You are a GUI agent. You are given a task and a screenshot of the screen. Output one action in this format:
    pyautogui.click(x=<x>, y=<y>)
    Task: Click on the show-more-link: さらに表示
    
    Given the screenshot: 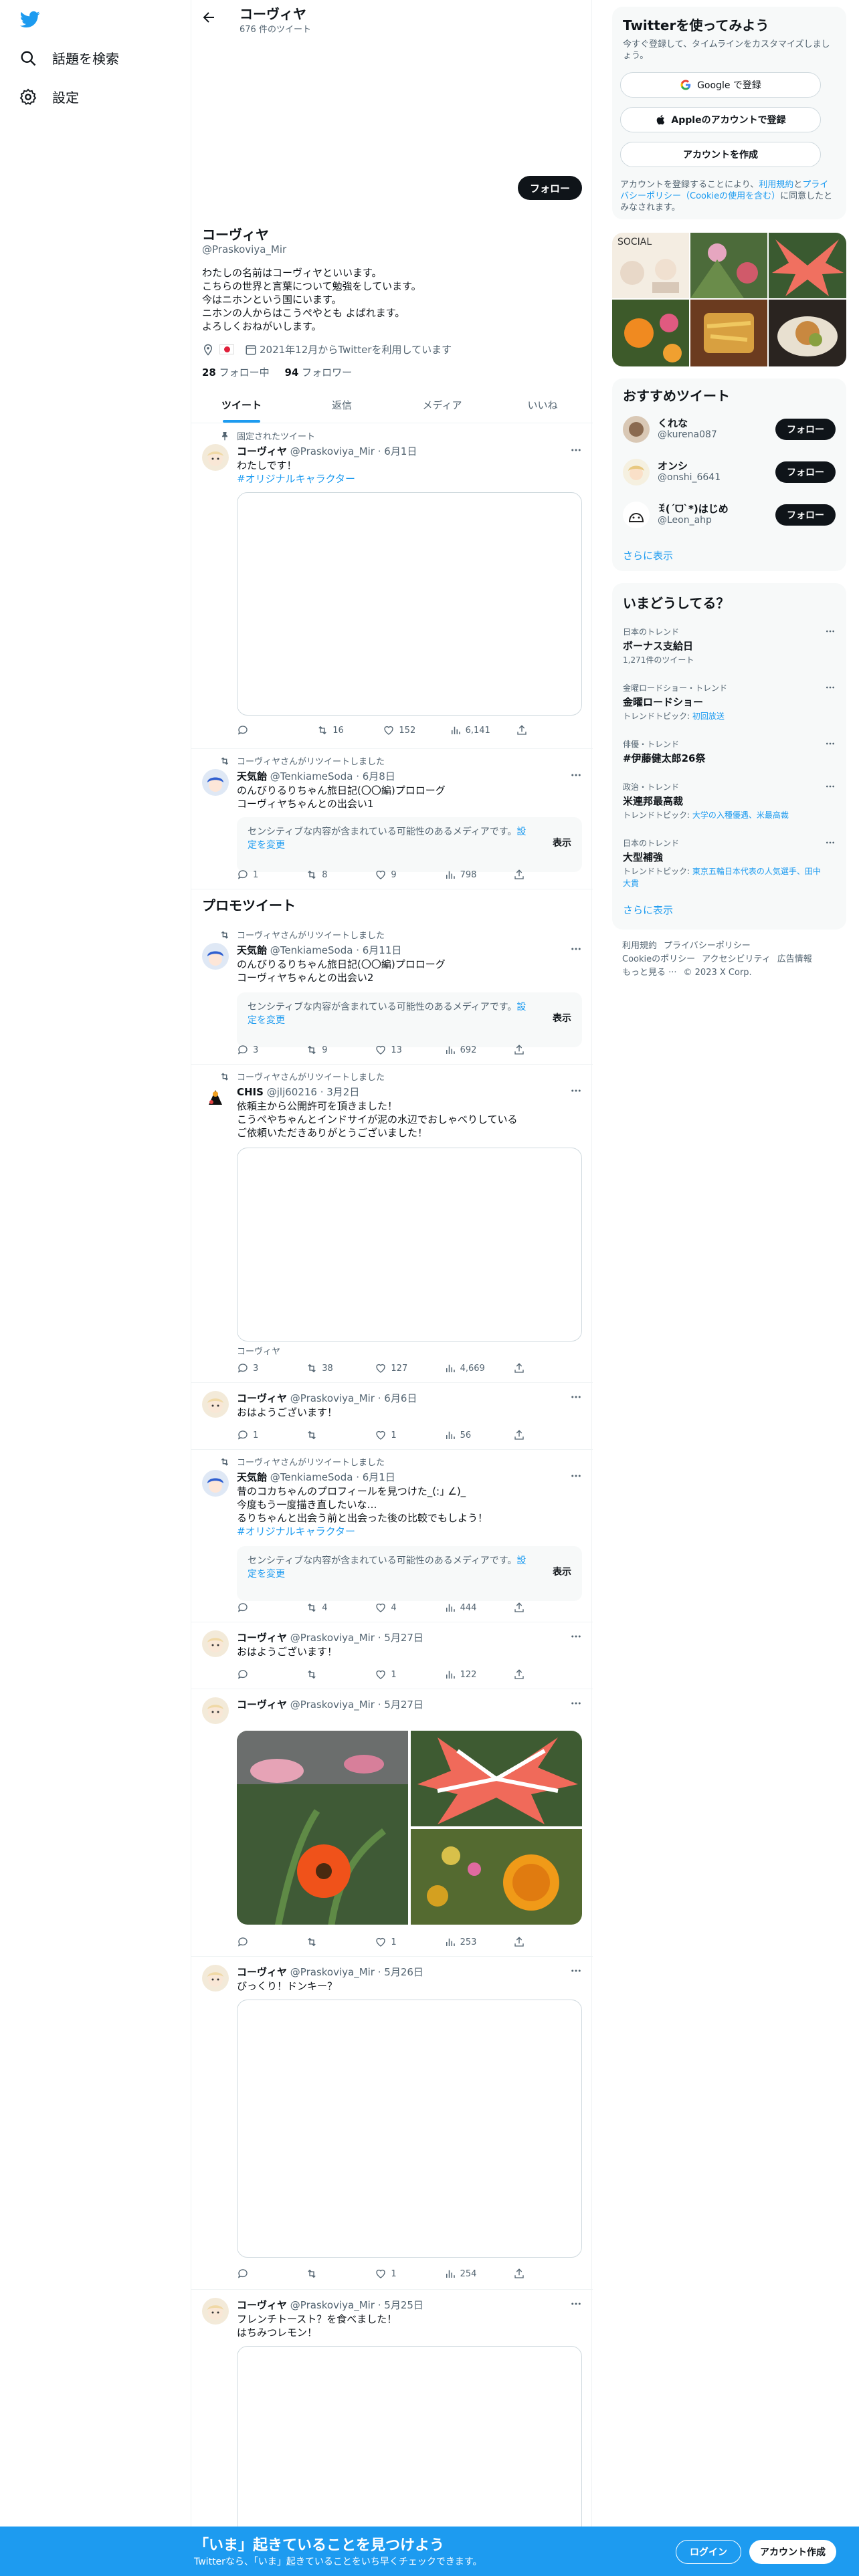 What is the action you would take?
    pyautogui.click(x=648, y=910)
    